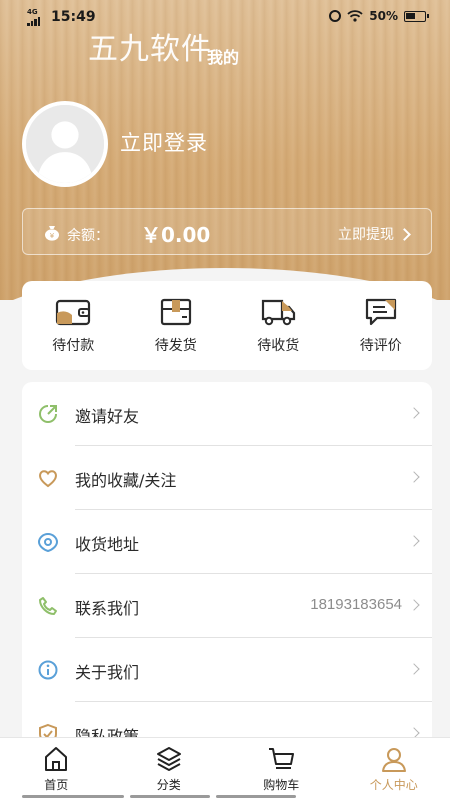 The height and width of the screenshot is (800, 450). What do you see at coordinates (48, 414) in the screenshot?
I see `invite-icon` at bounding box center [48, 414].